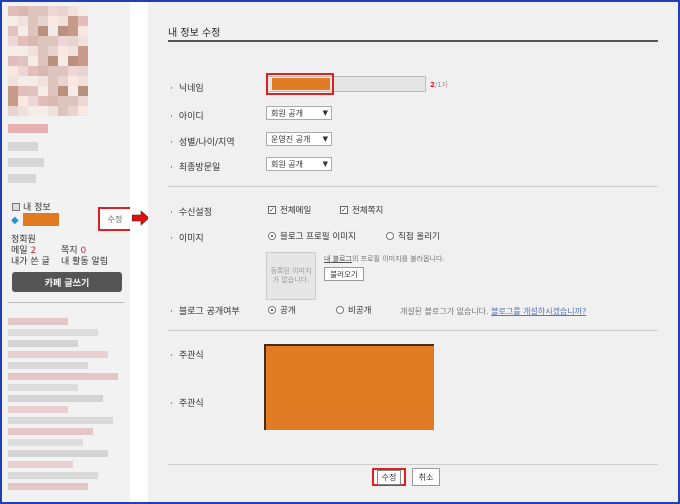 The height and width of the screenshot is (504, 680). What do you see at coordinates (191, 211) in the screenshot?
I see `receive-settings-label: 수신설정` at bounding box center [191, 211].